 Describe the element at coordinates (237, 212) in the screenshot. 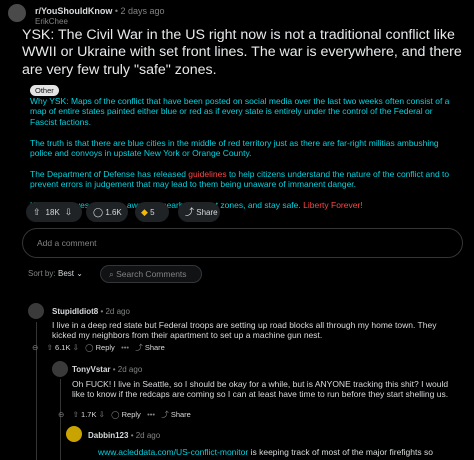

I see `post-action-bar: ⇧ 18K ⇩ ◯ 1.6K ◆ 5 ⤴ Share` at that location.